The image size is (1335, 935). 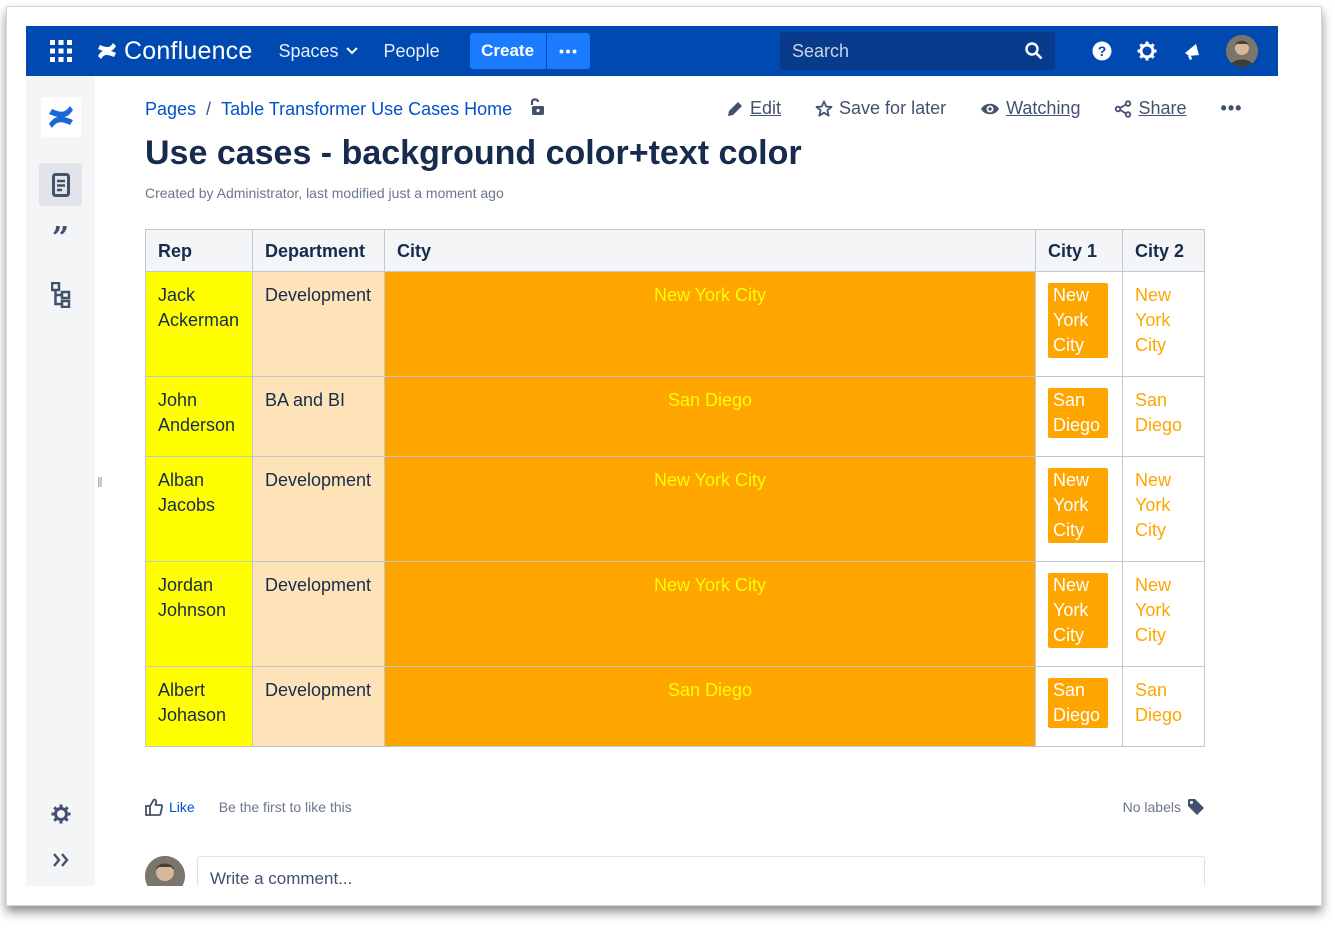 I want to click on department-cell: BA and BI, so click(x=318, y=416).